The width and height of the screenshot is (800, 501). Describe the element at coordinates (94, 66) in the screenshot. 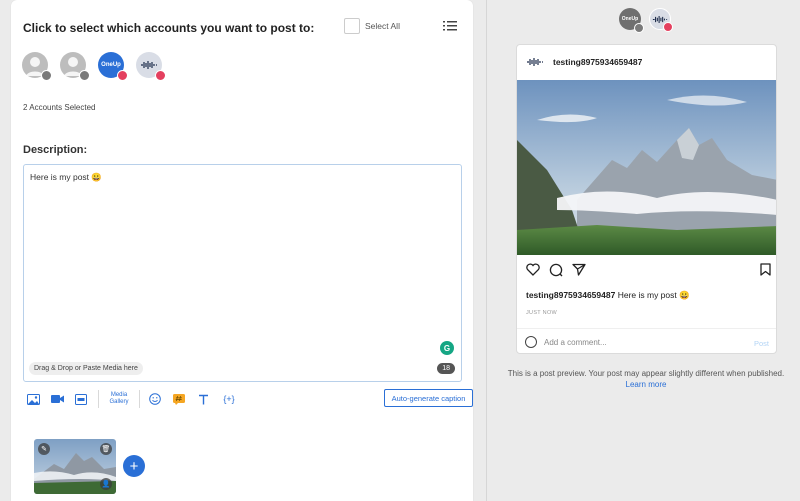

I see `account-selector: OneUp` at that location.